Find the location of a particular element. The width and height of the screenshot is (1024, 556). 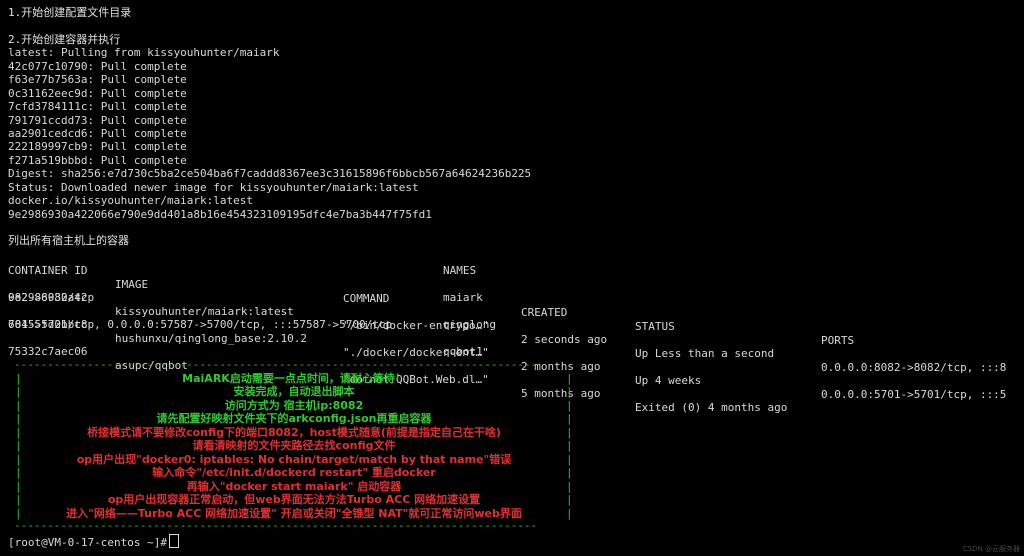

image-ref-line: docker.io/kissyouhunter/maiark:latest is located at coordinates (131, 201).